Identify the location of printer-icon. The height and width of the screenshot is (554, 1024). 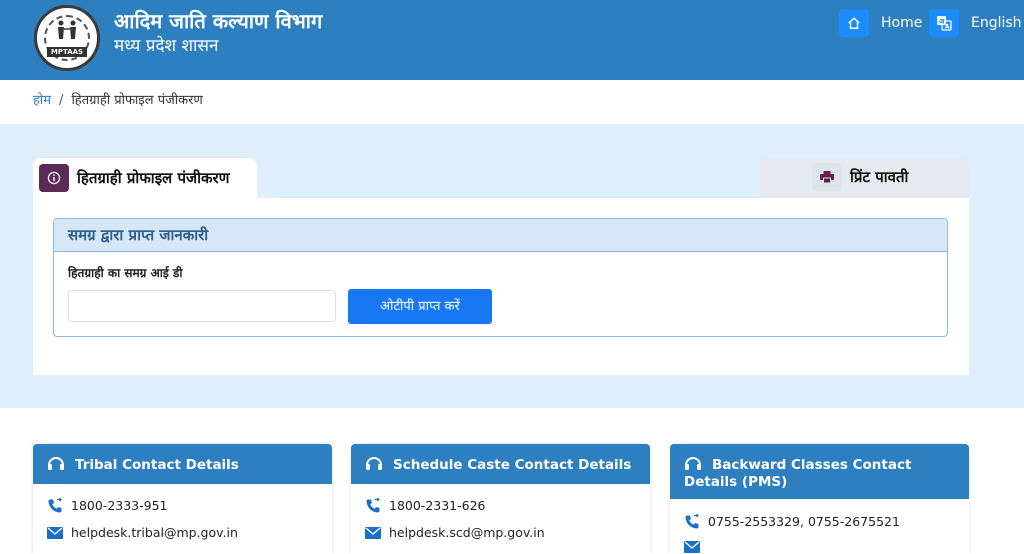
(827, 177).